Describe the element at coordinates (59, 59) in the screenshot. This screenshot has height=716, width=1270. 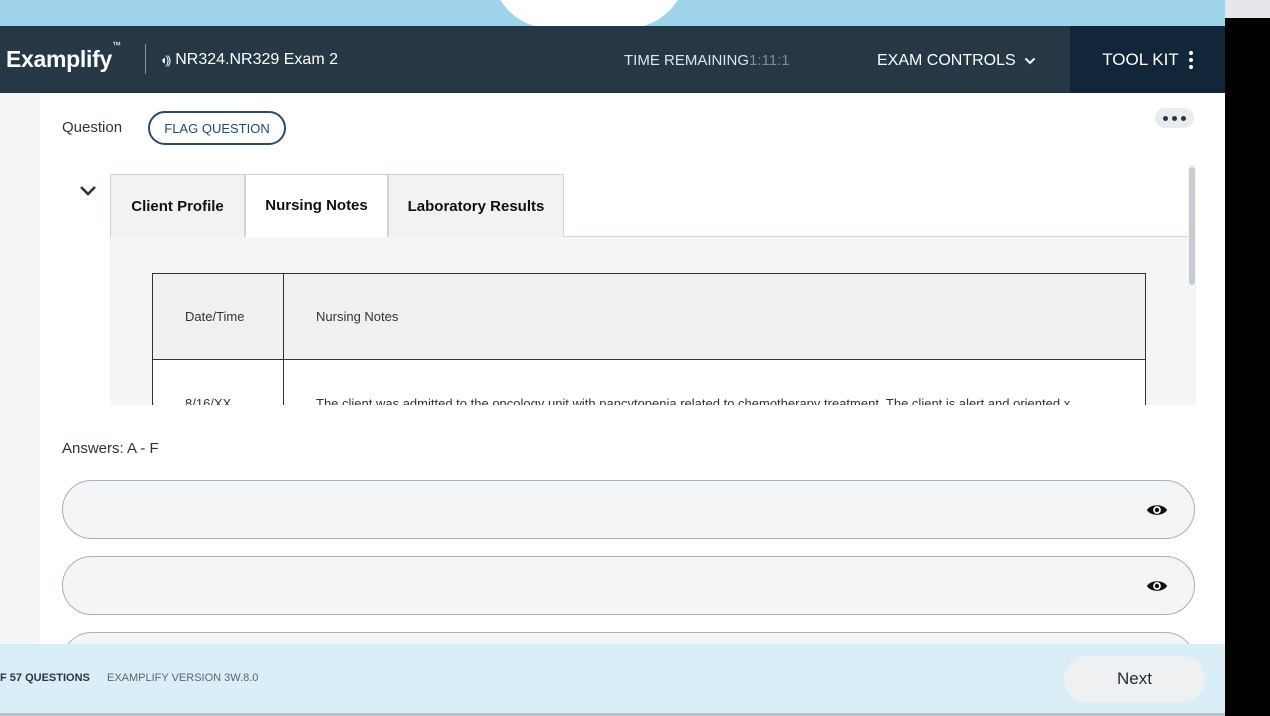
I see `brand-name: Examplify` at that location.